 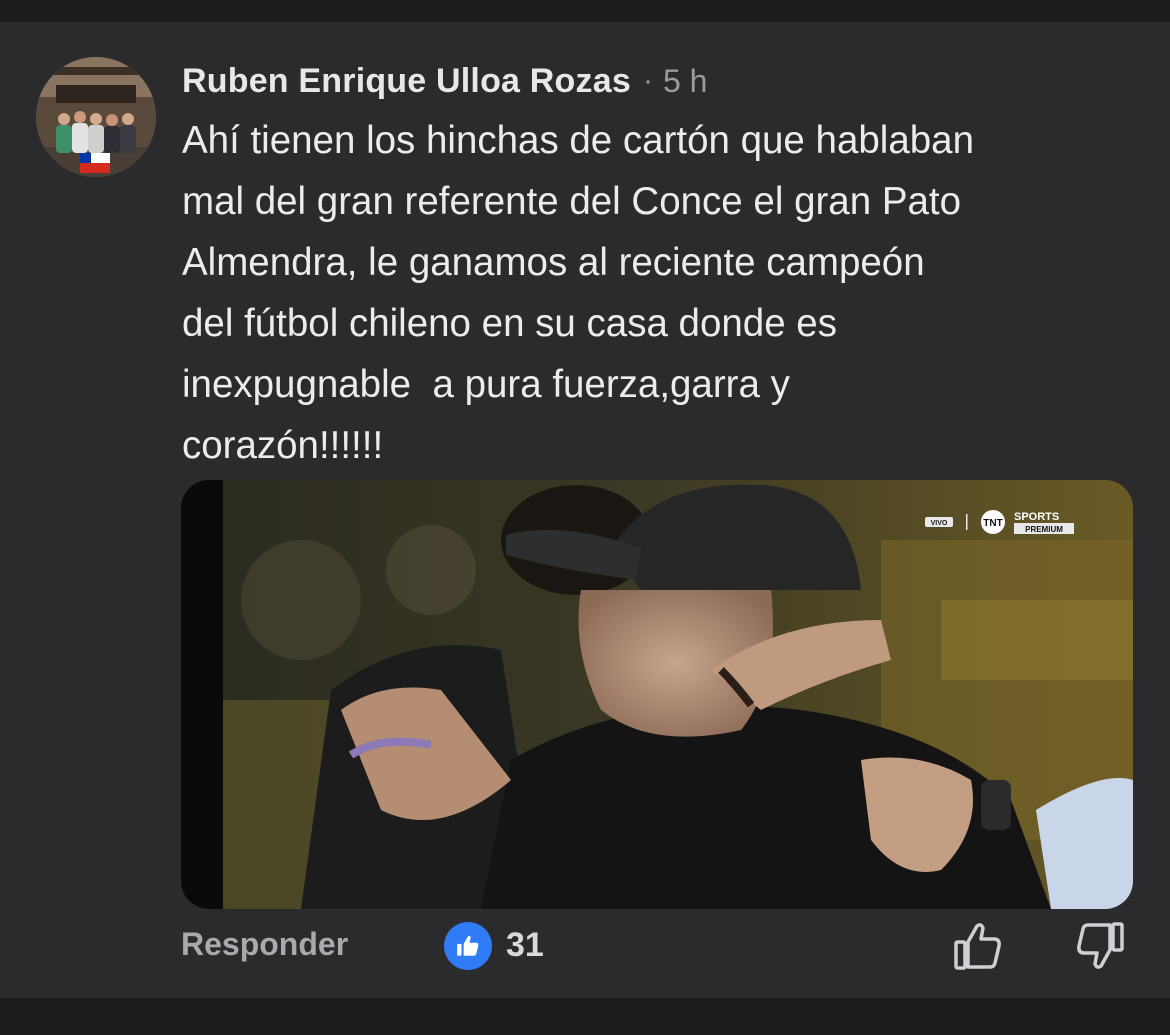 I want to click on top-divider, so click(x=585, y=11).